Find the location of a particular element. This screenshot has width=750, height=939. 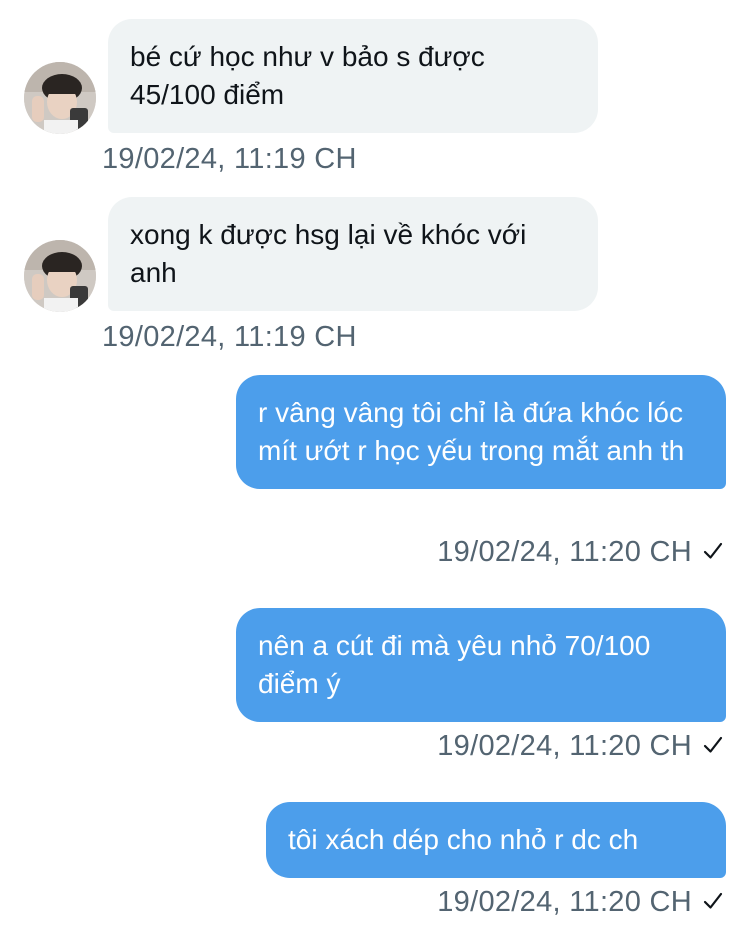

message-text: tôi xách dép cho nhỏ r dc ch is located at coordinates (463, 839).